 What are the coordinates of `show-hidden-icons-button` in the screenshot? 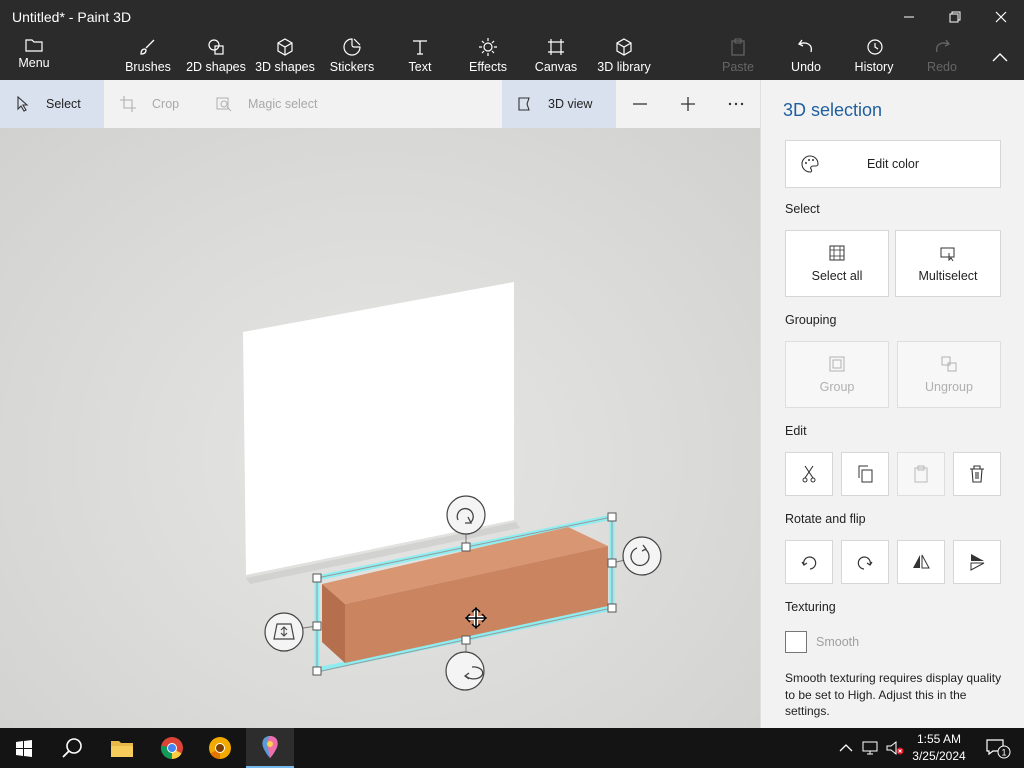 It's located at (846, 748).